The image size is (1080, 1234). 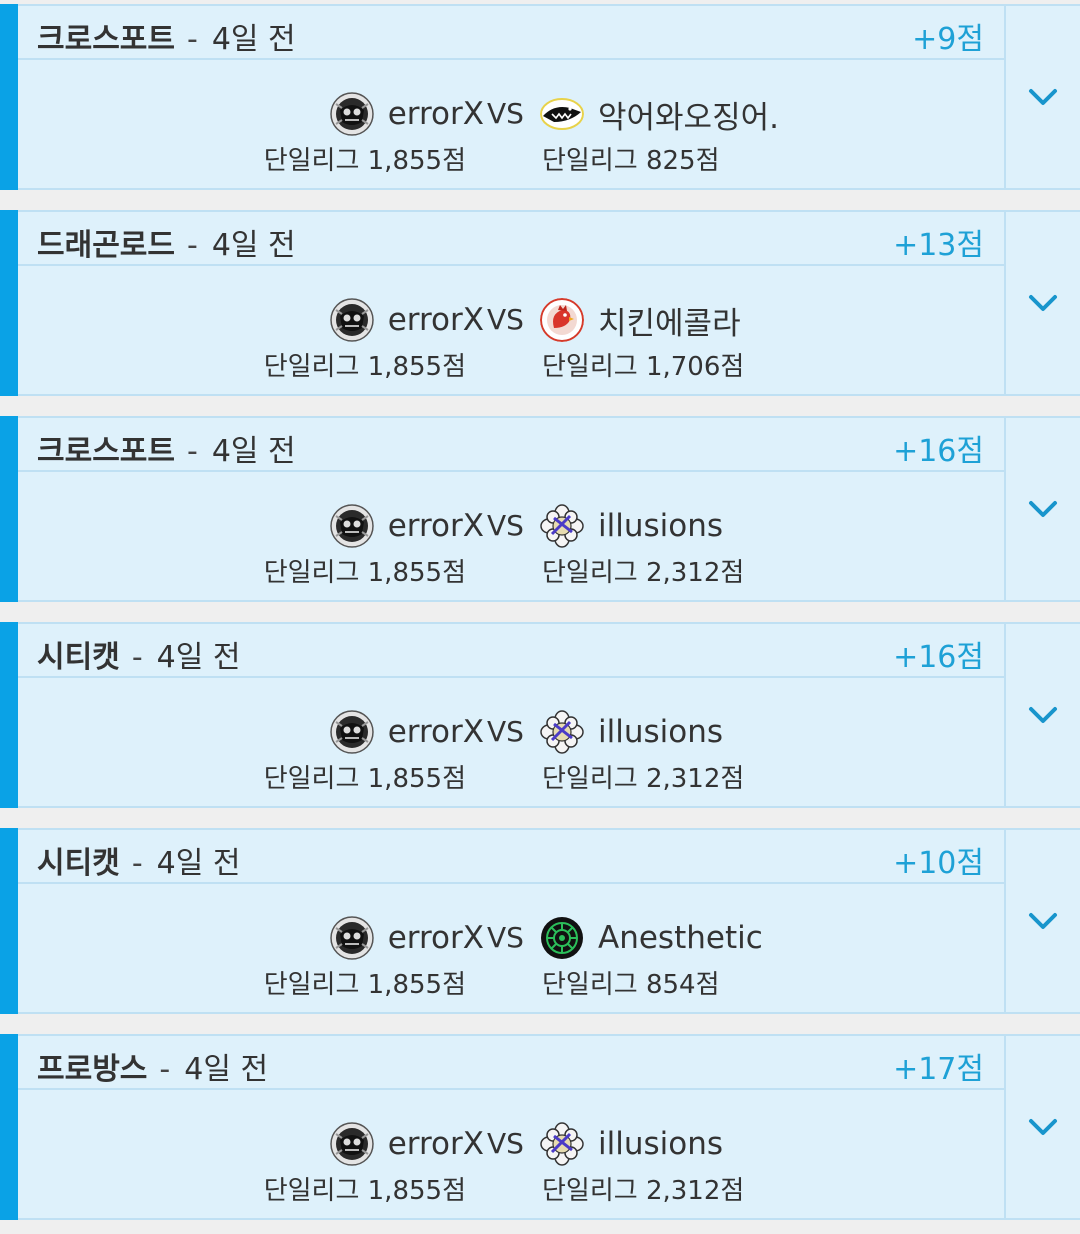 I want to click on player2-rating: 단일리그 825점, so click(x=631, y=161).